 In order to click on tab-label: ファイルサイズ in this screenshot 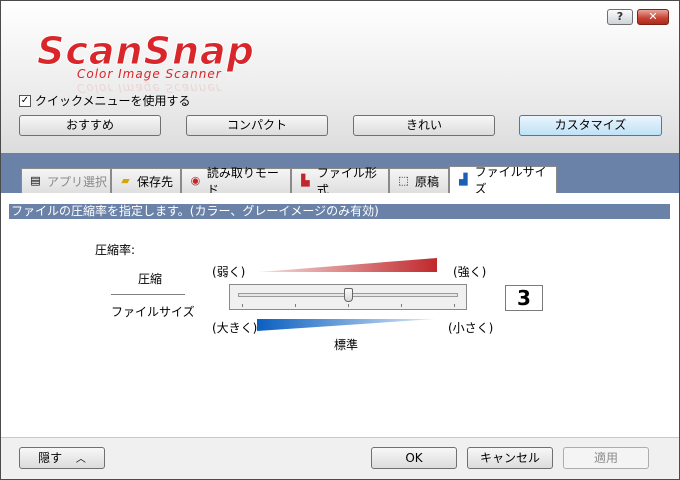, I will do `click(510, 180)`.